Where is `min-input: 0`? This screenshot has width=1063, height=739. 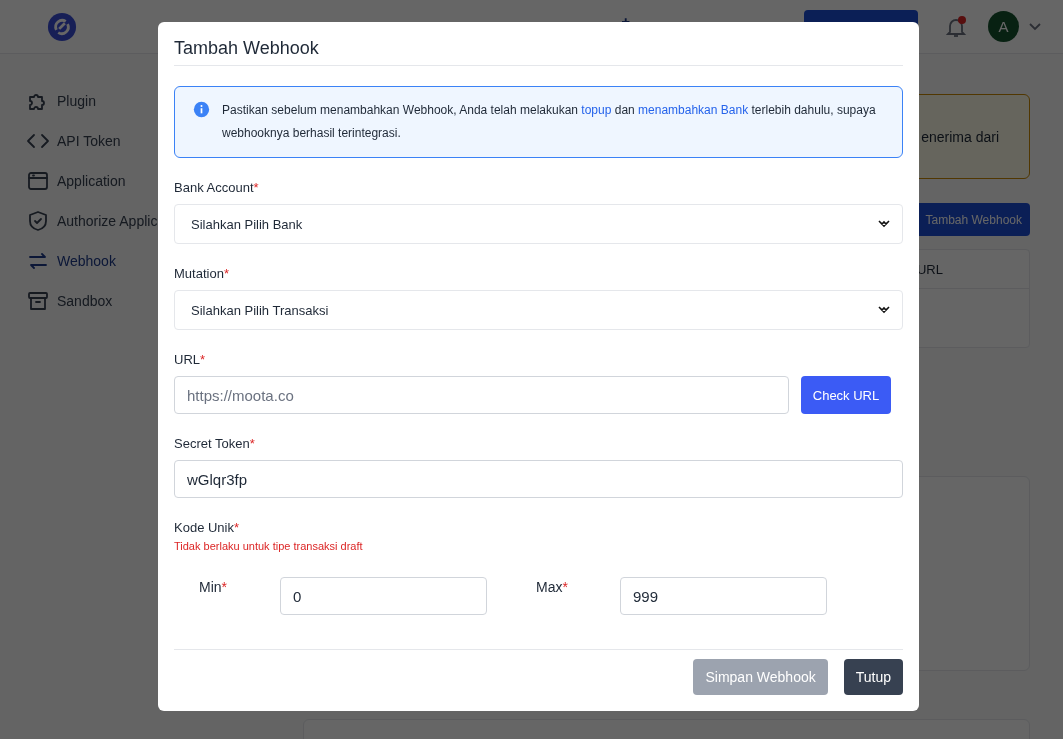 min-input: 0 is located at coordinates (383, 596).